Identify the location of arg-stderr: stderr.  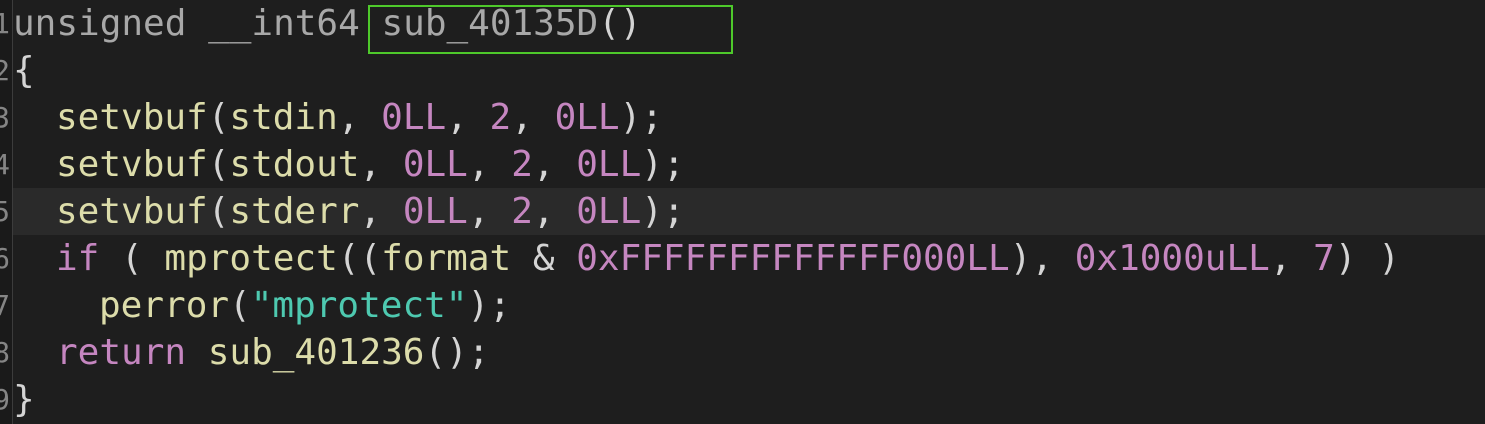
(294, 211).